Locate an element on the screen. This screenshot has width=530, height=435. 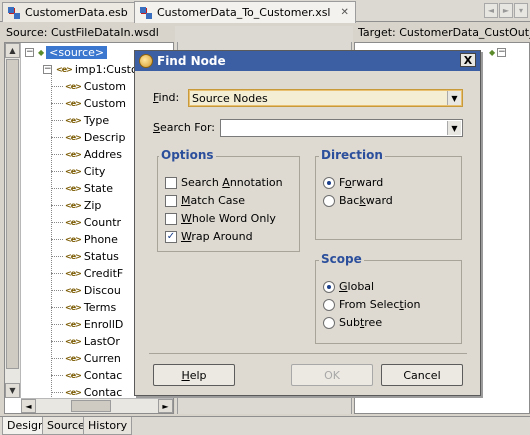
tab-close-icon: ✕ is located at coordinates (345, 12).